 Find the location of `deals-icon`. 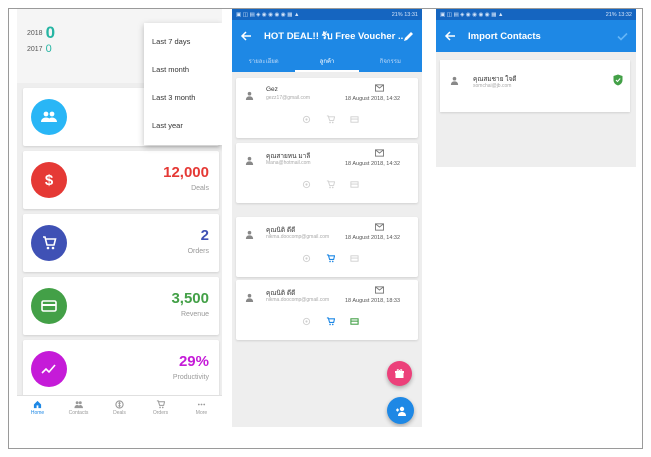

deals-icon is located at coordinates (119, 404).